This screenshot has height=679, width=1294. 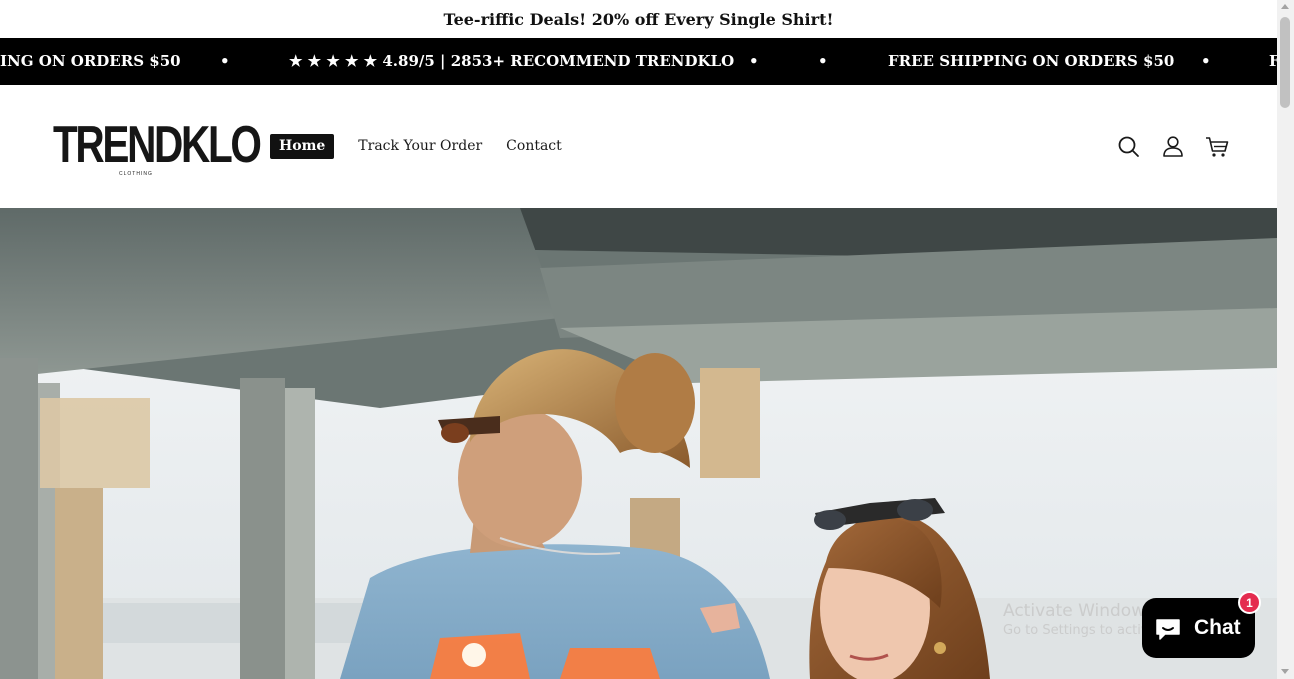 What do you see at coordinates (1285, 6) in the screenshot?
I see `scroll-up-arrow-icon` at bounding box center [1285, 6].